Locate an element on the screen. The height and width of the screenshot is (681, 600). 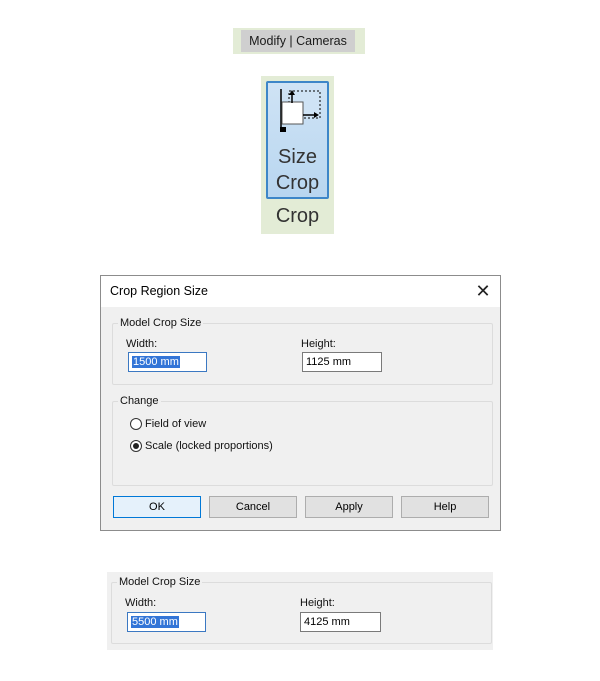
radio-scale-locked: Scale (locked proportions) is located at coordinates (201, 446).